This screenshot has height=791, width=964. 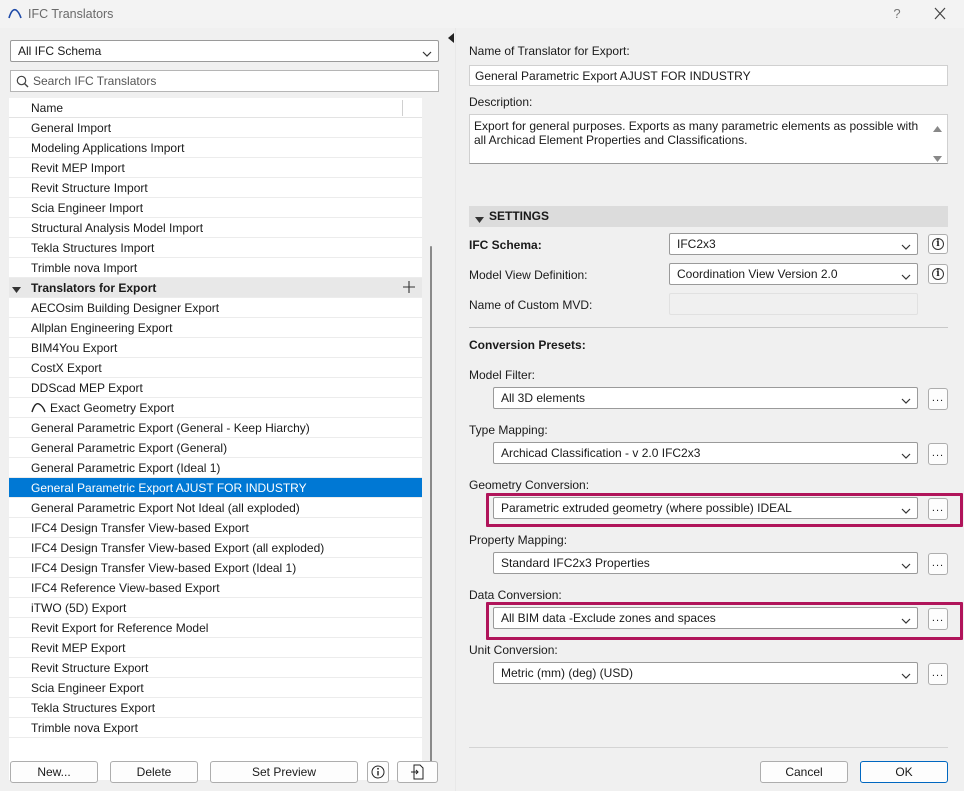 I want to click on list-item: Revit Structure Import, so click(x=215, y=188).